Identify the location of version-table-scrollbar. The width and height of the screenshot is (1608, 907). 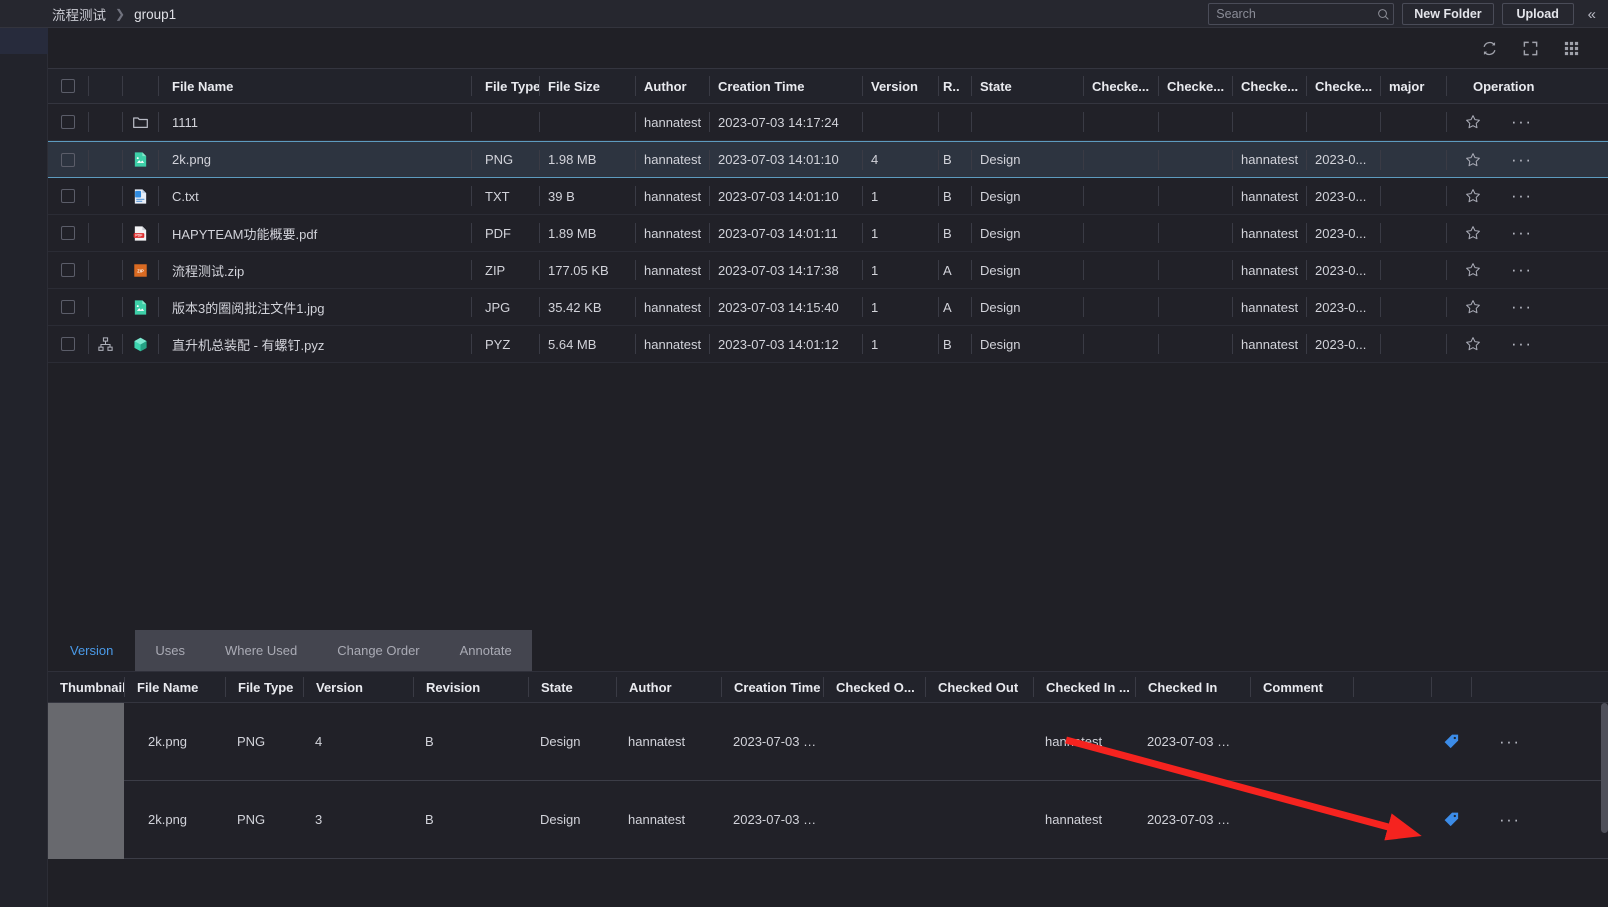
(1604, 805).